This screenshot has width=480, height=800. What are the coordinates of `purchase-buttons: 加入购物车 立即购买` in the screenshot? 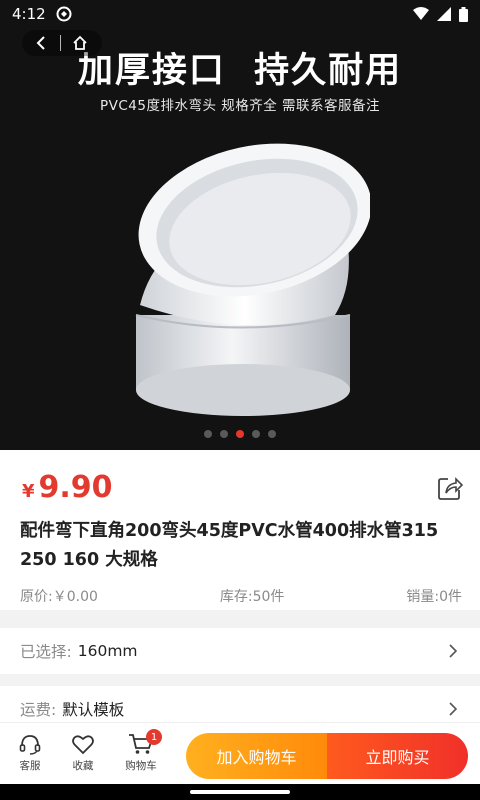 It's located at (327, 756).